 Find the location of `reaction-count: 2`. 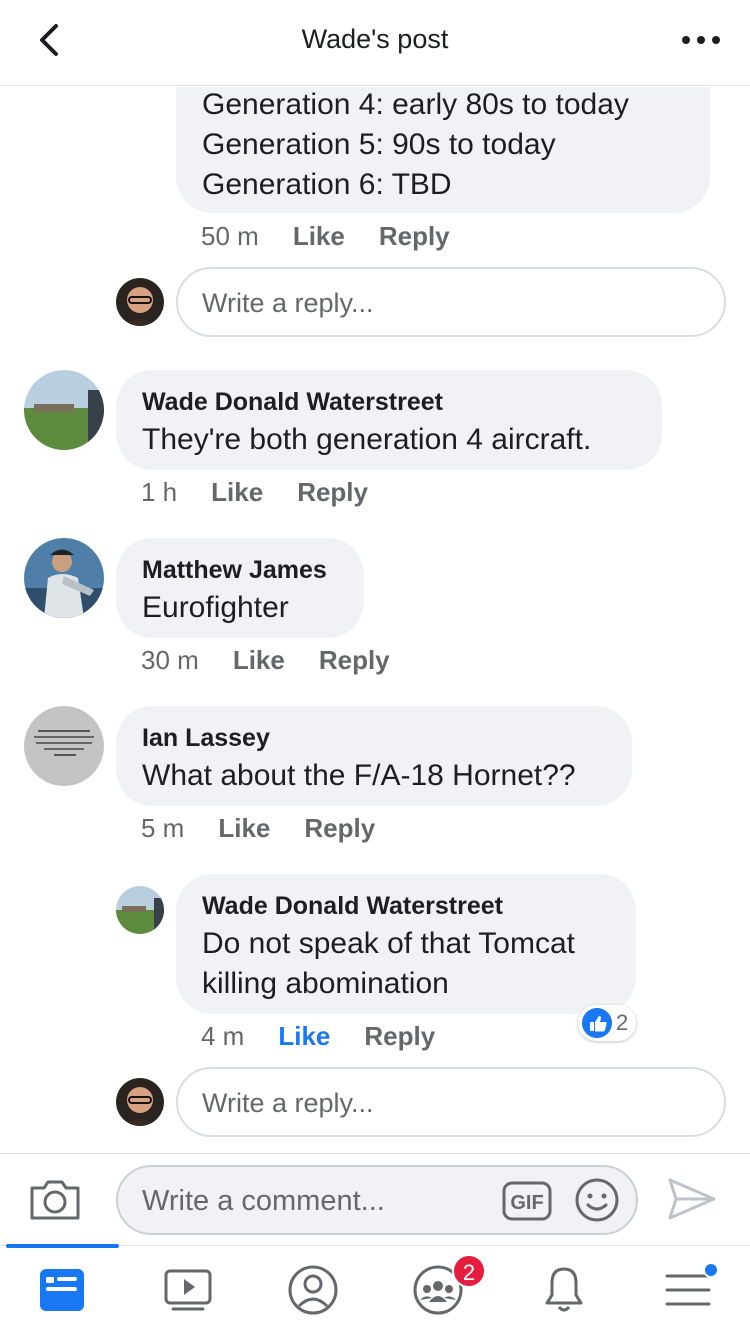

reaction-count: 2 is located at coordinates (622, 1022).